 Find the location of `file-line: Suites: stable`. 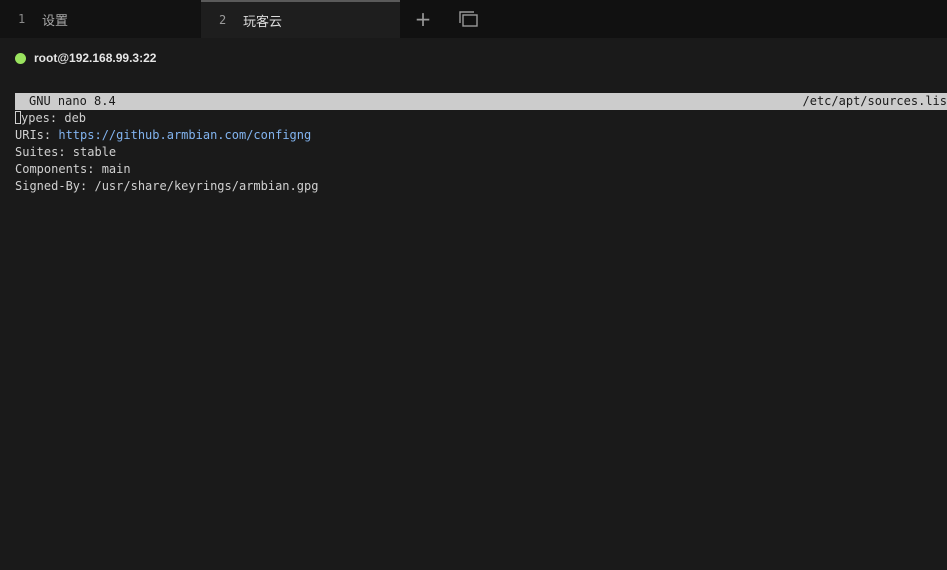

file-line: Suites: stable is located at coordinates (481, 152).